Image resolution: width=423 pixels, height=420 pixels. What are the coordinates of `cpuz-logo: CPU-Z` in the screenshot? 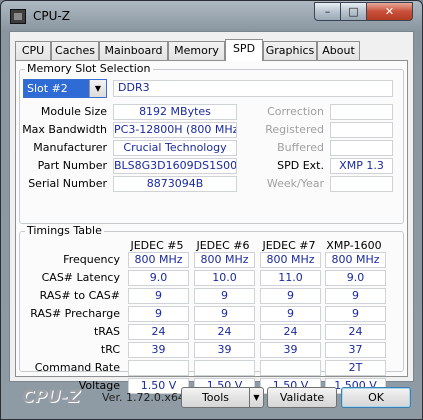 It's located at (51, 397).